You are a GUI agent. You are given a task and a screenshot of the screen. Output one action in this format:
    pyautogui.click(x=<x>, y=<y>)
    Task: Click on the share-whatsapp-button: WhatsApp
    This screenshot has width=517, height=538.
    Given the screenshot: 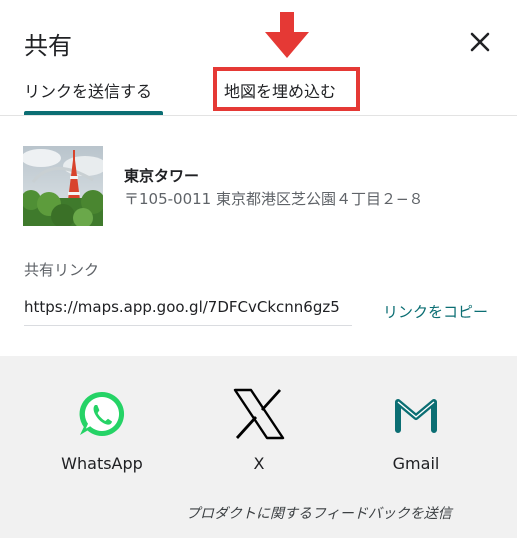 What is the action you would take?
    pyautogui.click(x=102, y=430)
    